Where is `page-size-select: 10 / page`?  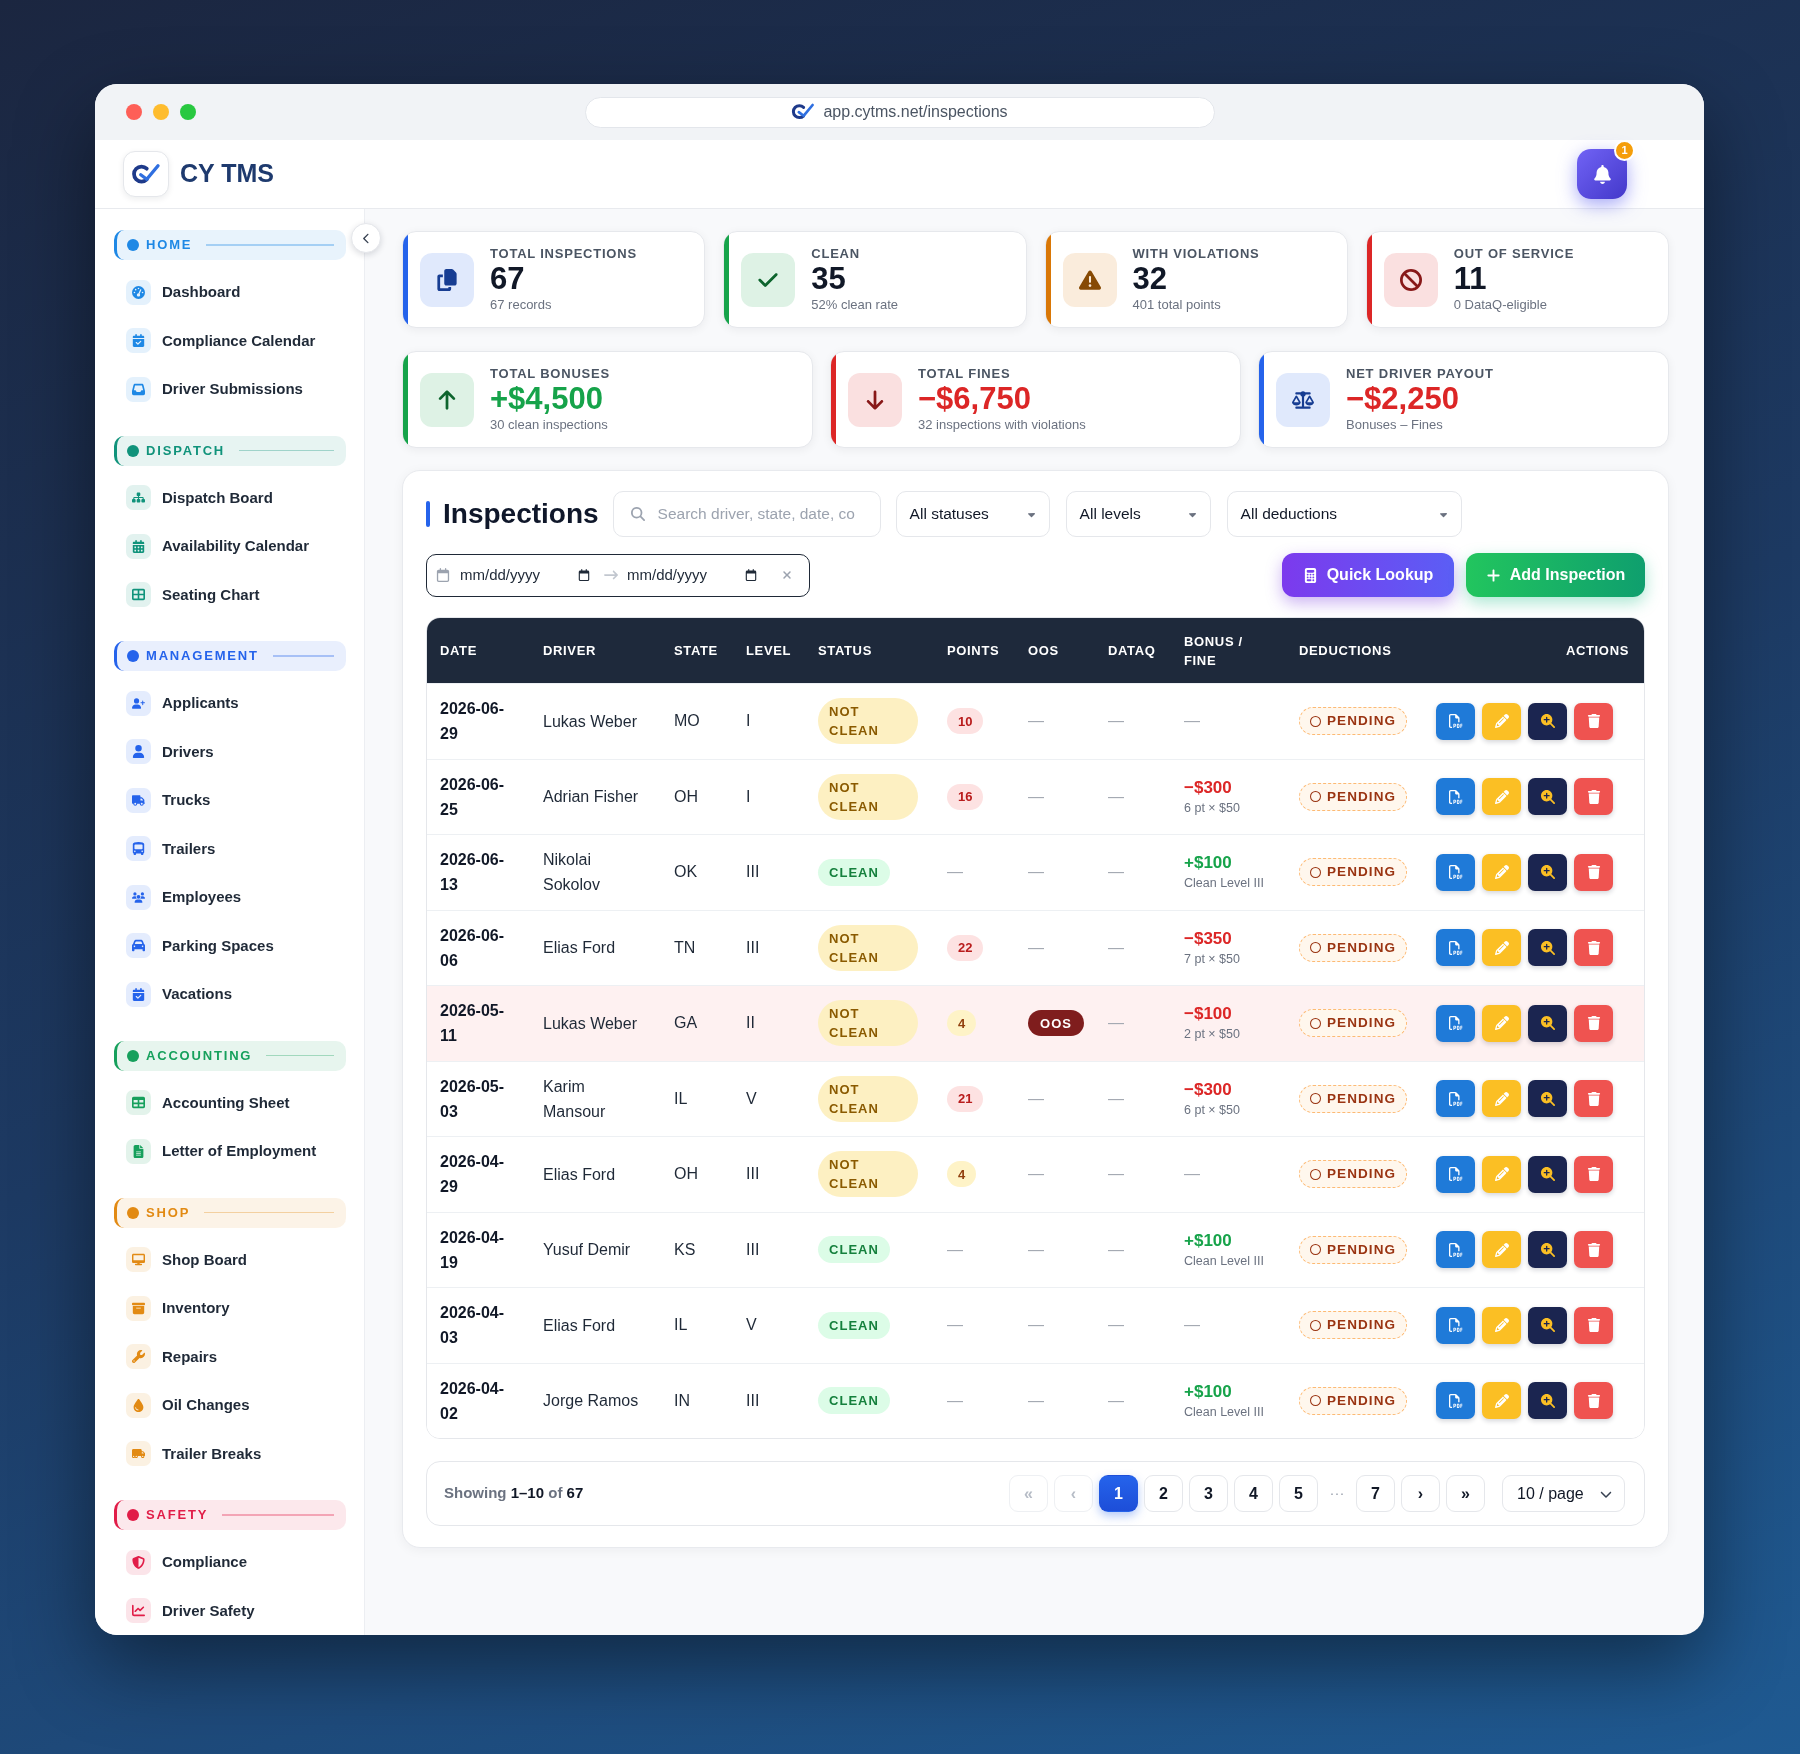 page-size-select: 10 / page is located at coordinates (1563, 1493).